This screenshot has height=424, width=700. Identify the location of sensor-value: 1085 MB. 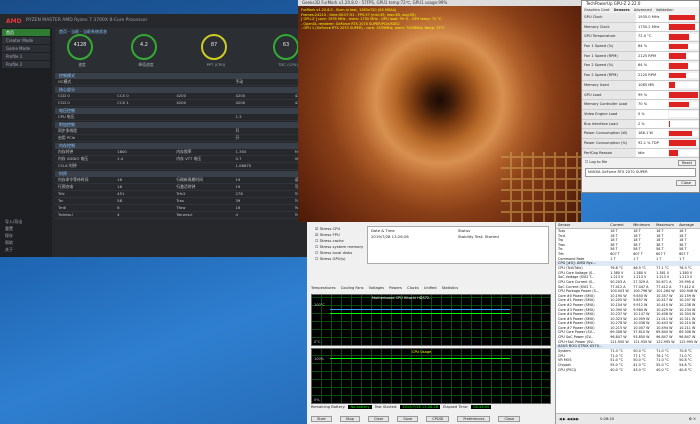
(652, 85).